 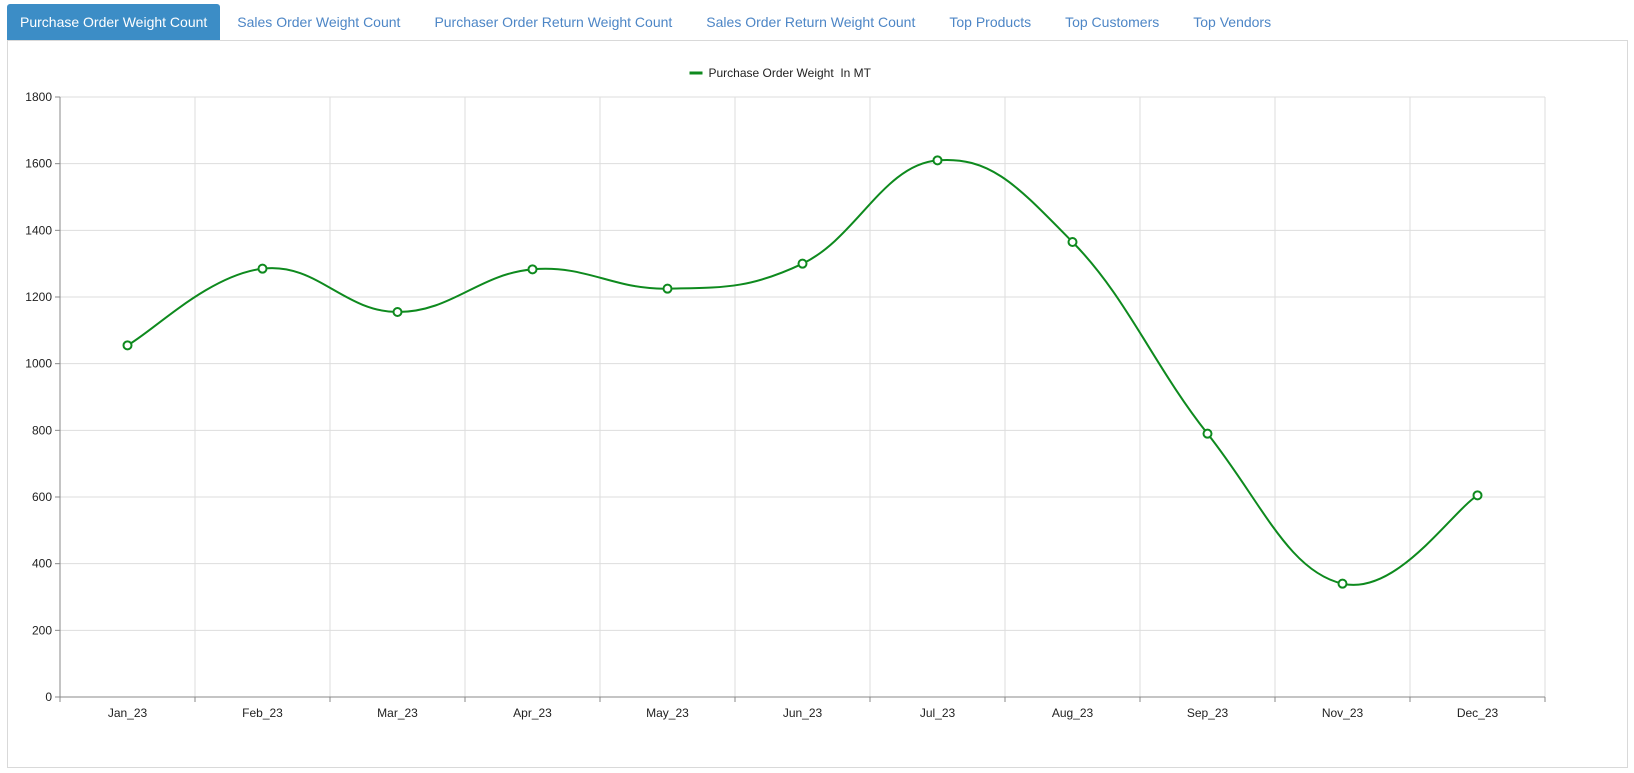 What do you see at coordinates (42, 564) in the screenshot?
I see `y-tick-label: 400` at bounding box center [42, 564].